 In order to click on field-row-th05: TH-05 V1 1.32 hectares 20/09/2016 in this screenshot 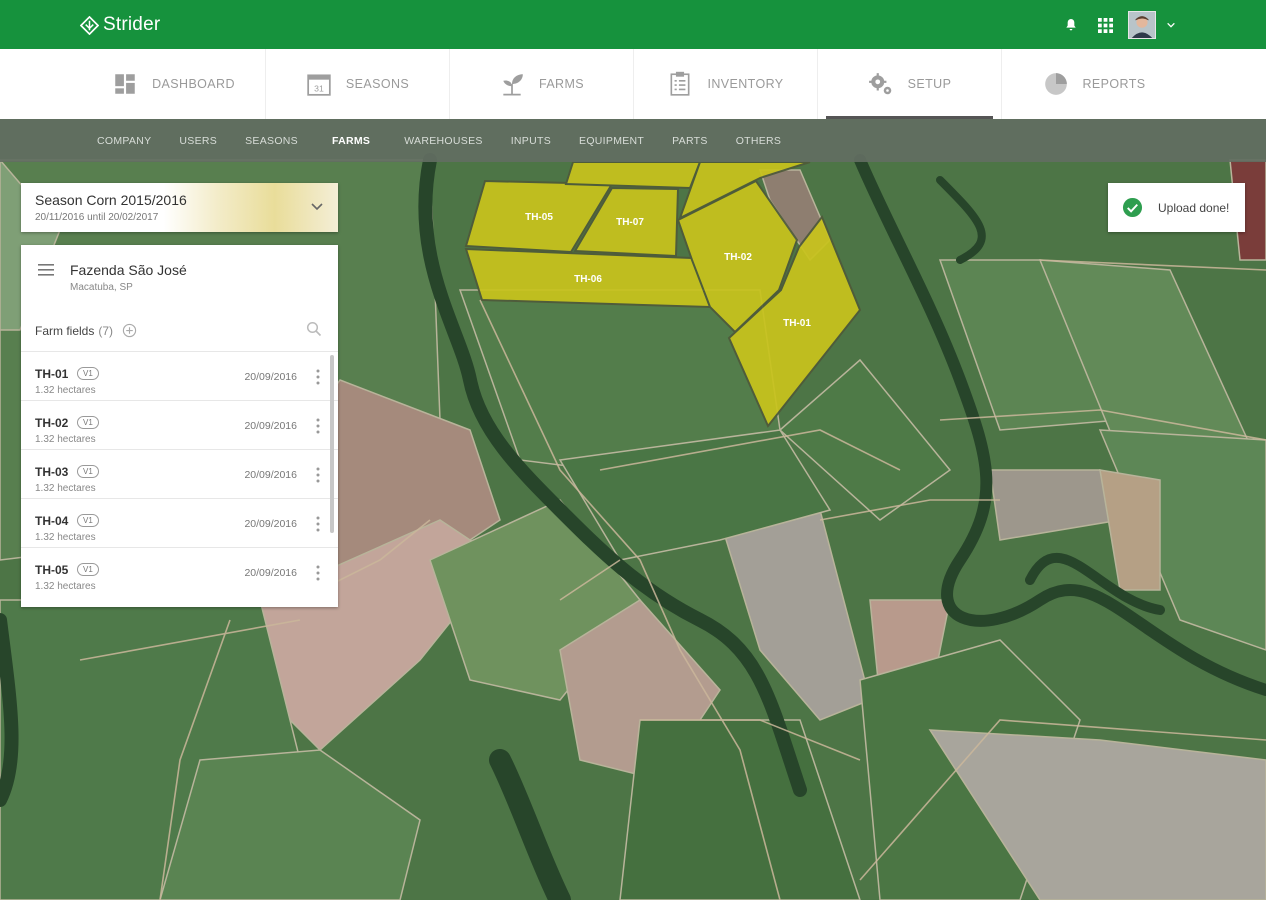, I will do `click(179, 571)`.